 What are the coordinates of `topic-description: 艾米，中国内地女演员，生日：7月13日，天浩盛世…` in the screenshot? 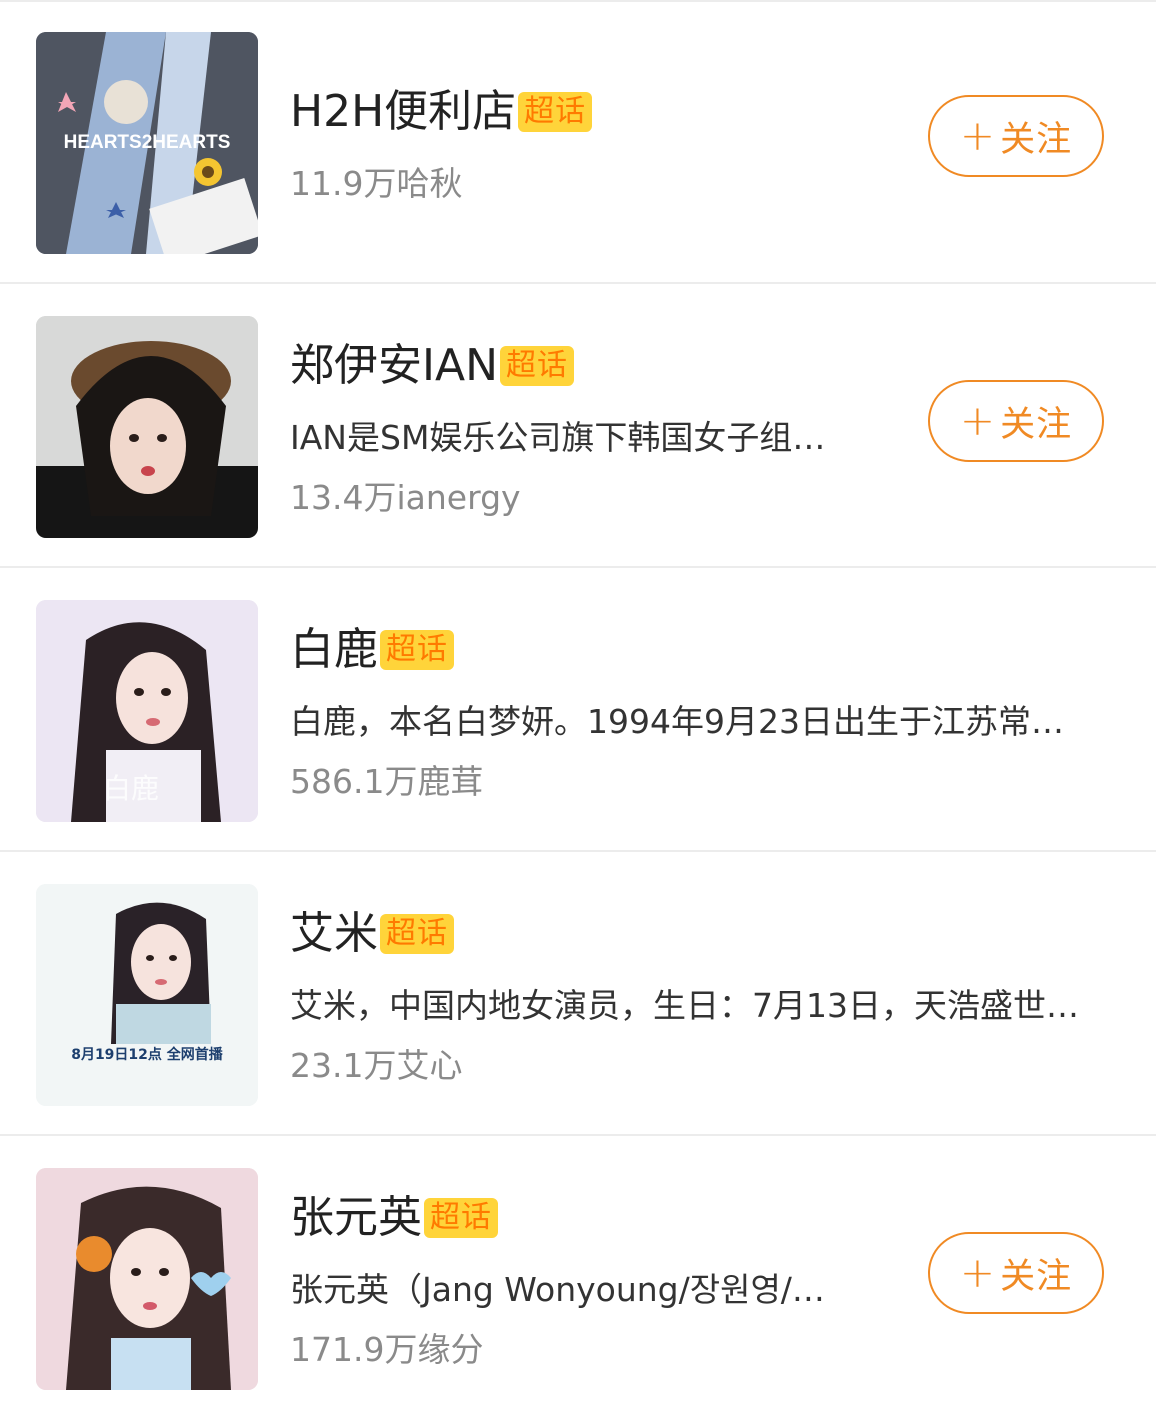 It's located at (684, 1005).